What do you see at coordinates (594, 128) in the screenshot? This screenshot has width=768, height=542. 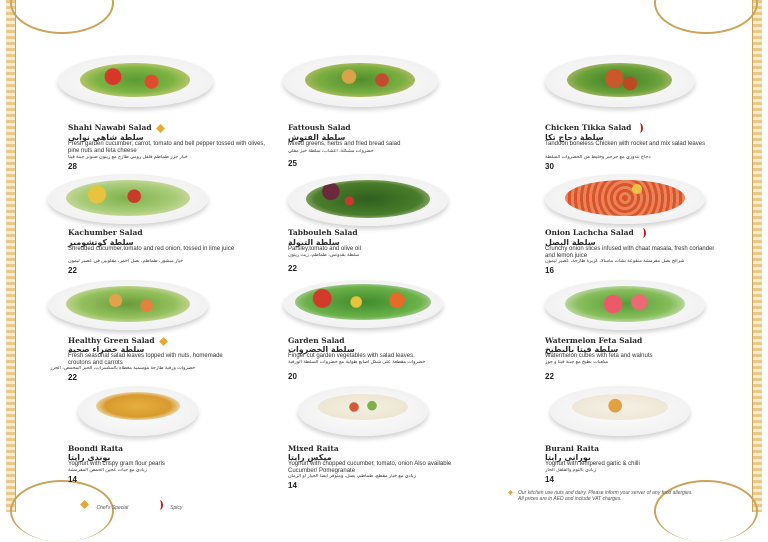 I see `item-title: Chicken Tikka Salad` at bounding box center [594, 128].